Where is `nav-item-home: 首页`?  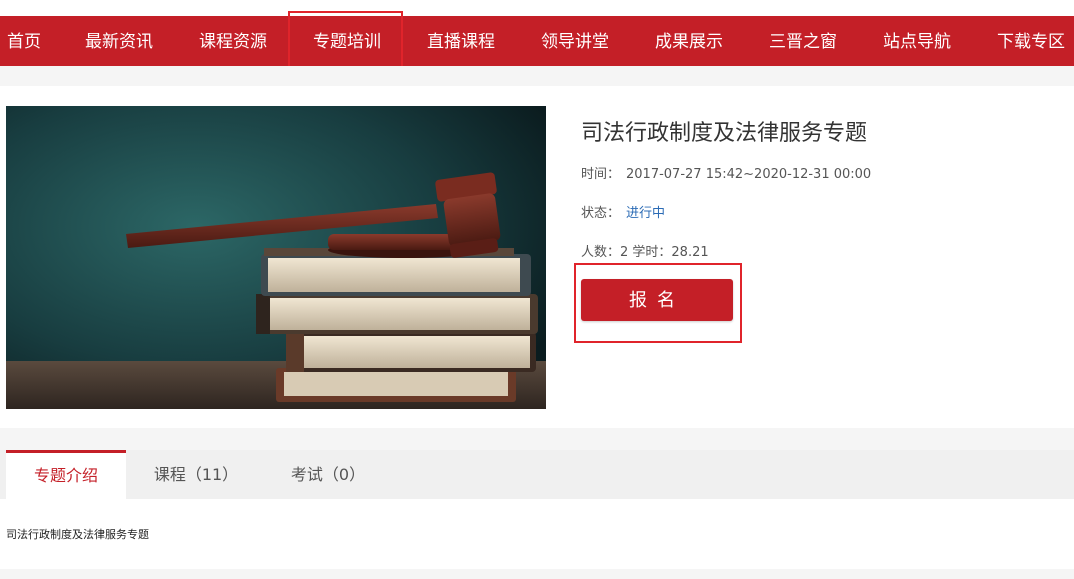 nav-item-home: 首页 is located at coordinates (24, 41).